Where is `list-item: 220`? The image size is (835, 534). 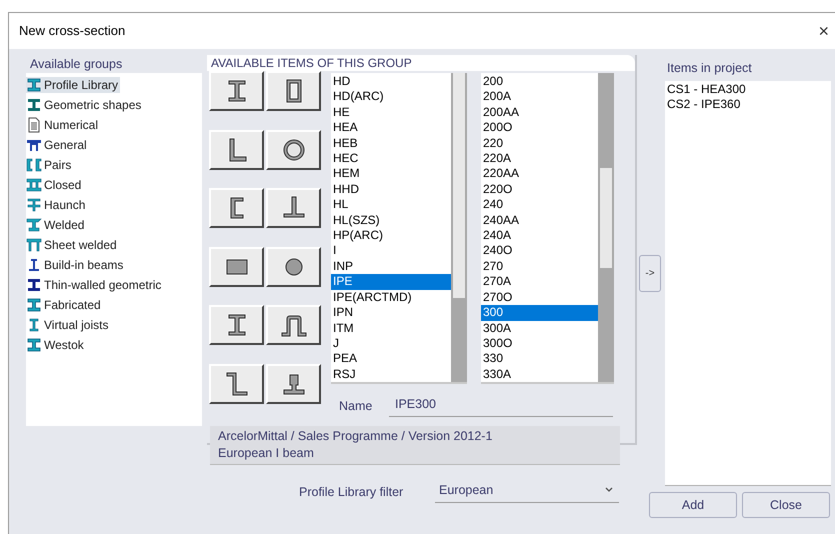 list-item: 220 is located at coordinates (539, 144).